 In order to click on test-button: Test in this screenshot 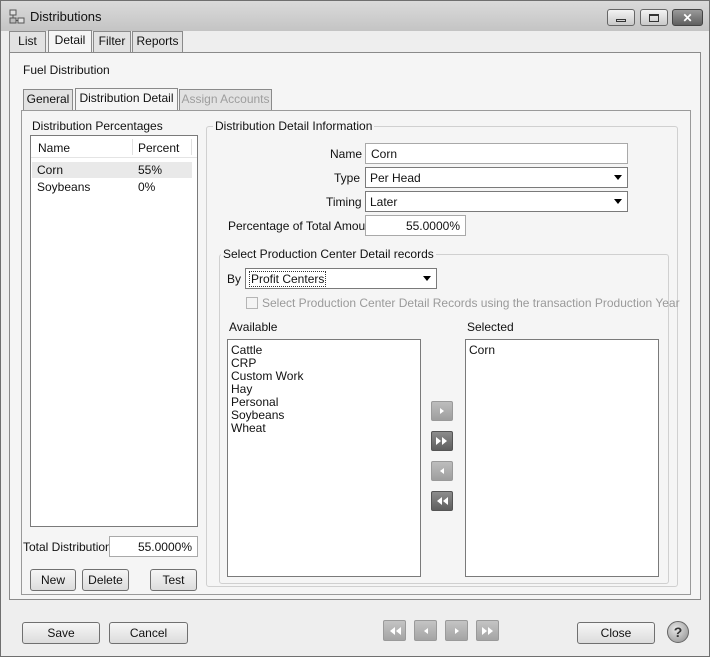, I will do `click(173, 580)`.